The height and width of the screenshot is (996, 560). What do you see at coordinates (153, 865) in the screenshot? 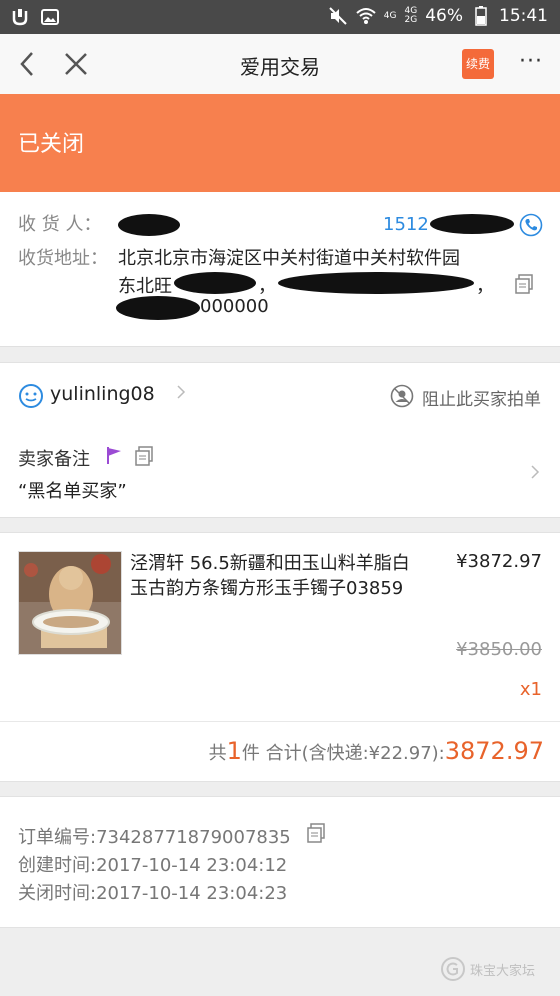
I see `created-time: 创建时间:2017-10-14 23:04:12` at bounding box center [153, 865].